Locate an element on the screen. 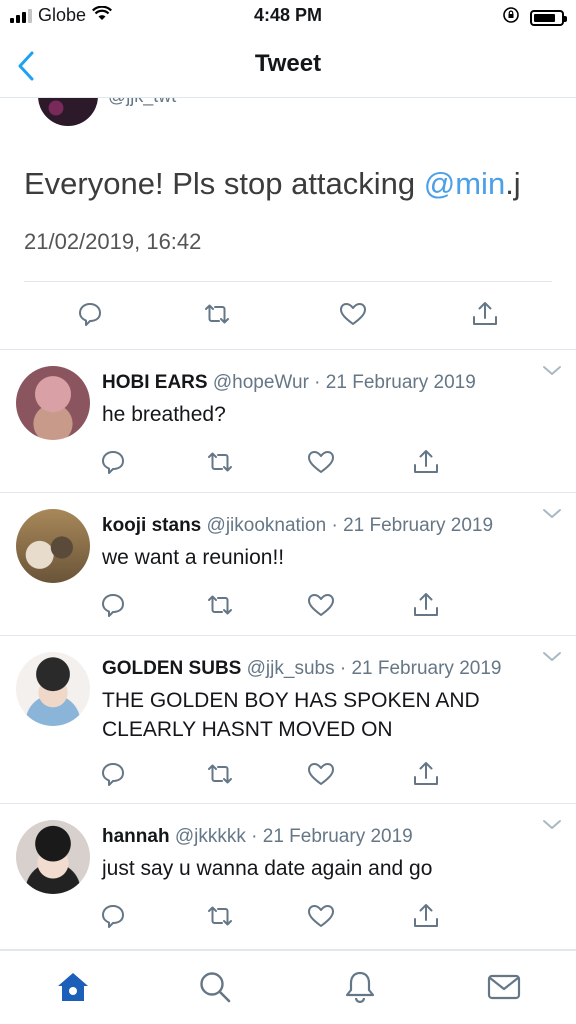 The height and width of the screenshot is (1024, 576). tweet-timestamp: 21/02/2019, 16:42 is located at coordinates (113, 241).